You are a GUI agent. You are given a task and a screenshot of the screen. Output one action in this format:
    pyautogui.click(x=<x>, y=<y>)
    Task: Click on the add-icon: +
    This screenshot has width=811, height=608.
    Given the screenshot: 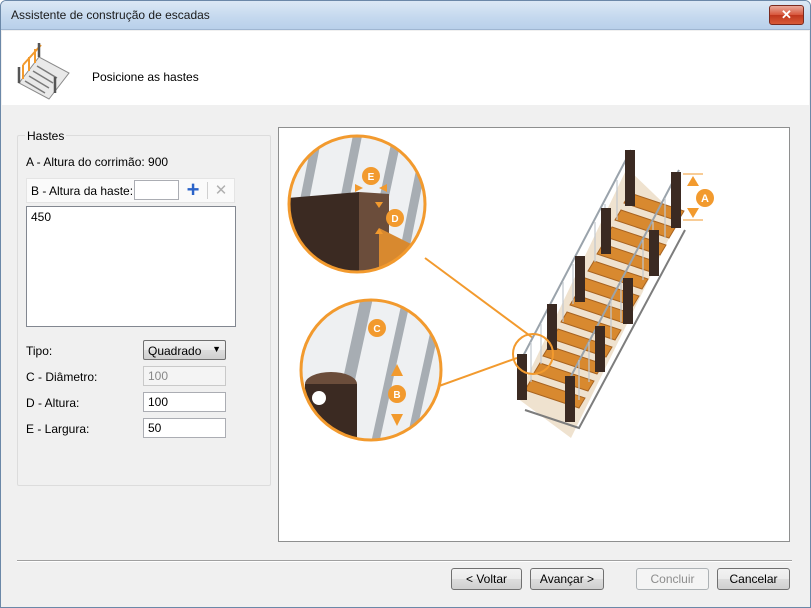 What is the action you would take?
    pyautogui.click(x=193, y=190)
    